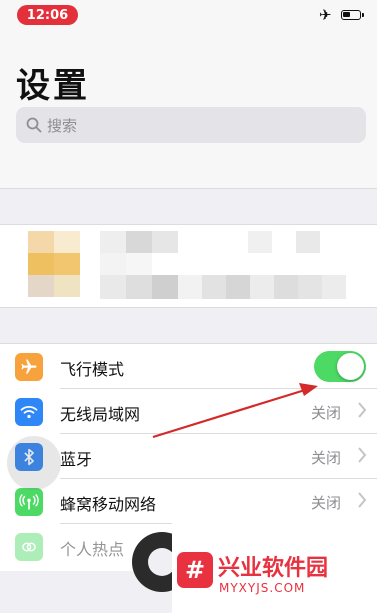 This screenshot has height=613, width=377. What do you see at coordinates (29, 367) in the screenshot?
I see `airplane-icon` at bounding box center [29, 367].